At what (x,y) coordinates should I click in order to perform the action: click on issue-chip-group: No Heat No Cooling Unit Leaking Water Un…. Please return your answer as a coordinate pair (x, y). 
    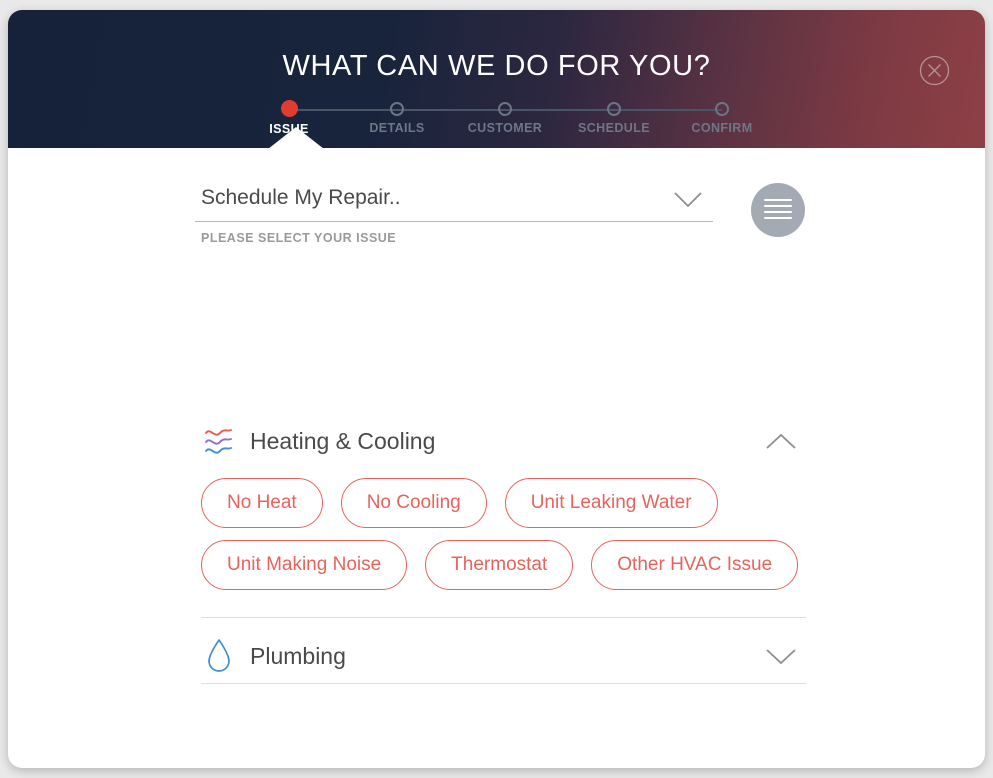
    Looking at the image, I should click on (511, 540).